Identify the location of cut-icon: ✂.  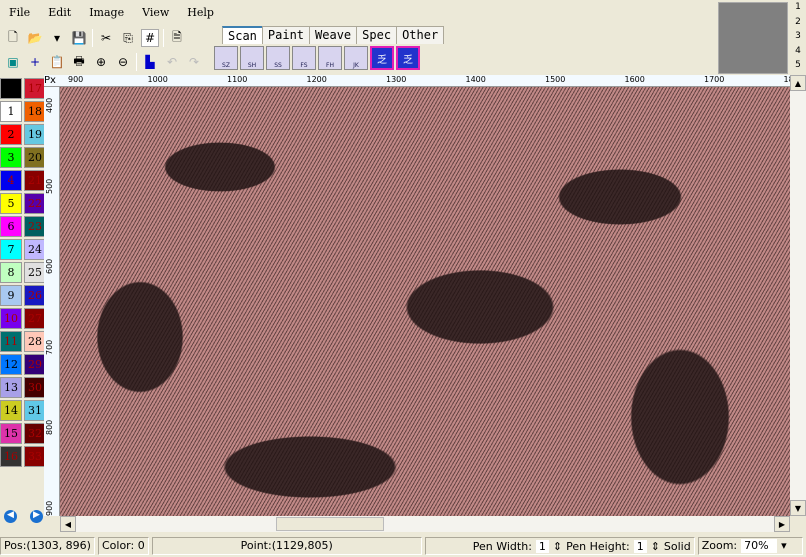
(106, 38).